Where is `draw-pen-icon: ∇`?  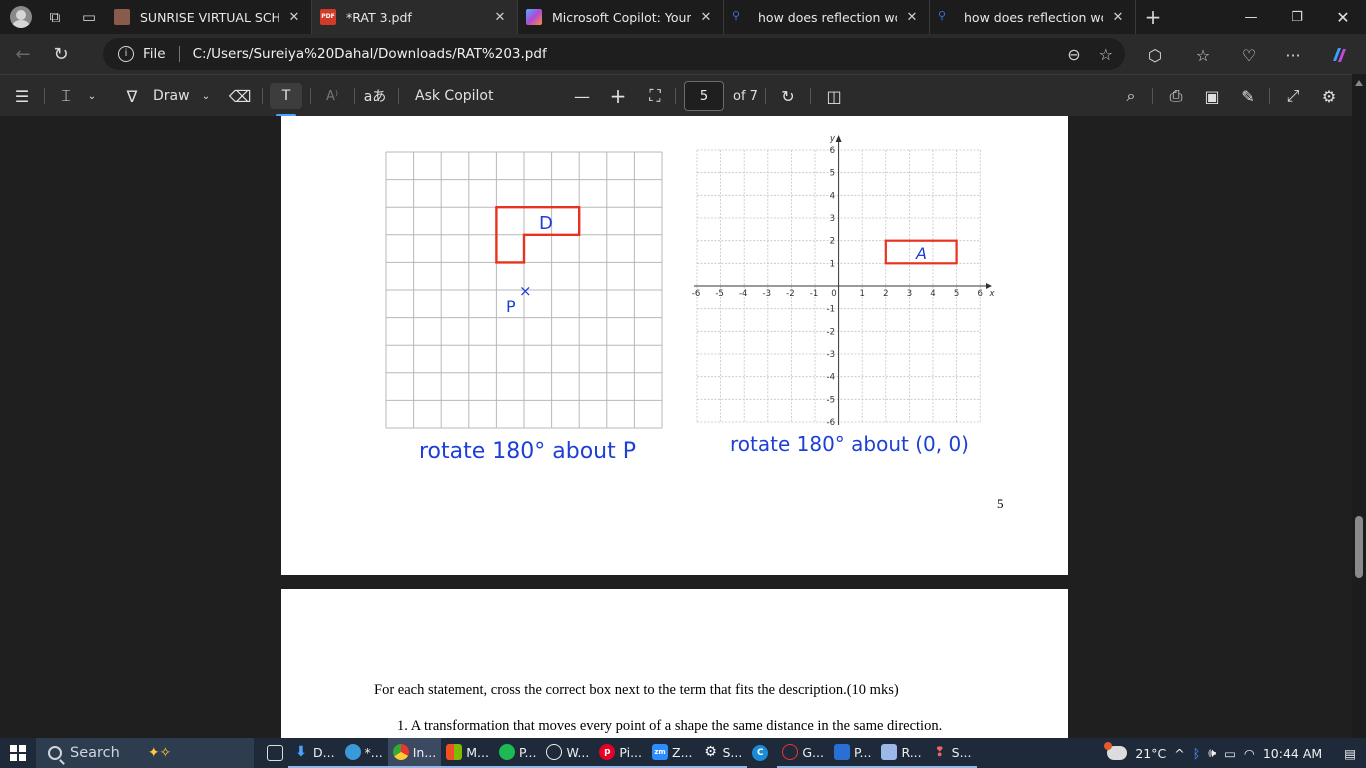
draw-pen-icon: ∇ is located at coordinates (132, 96).